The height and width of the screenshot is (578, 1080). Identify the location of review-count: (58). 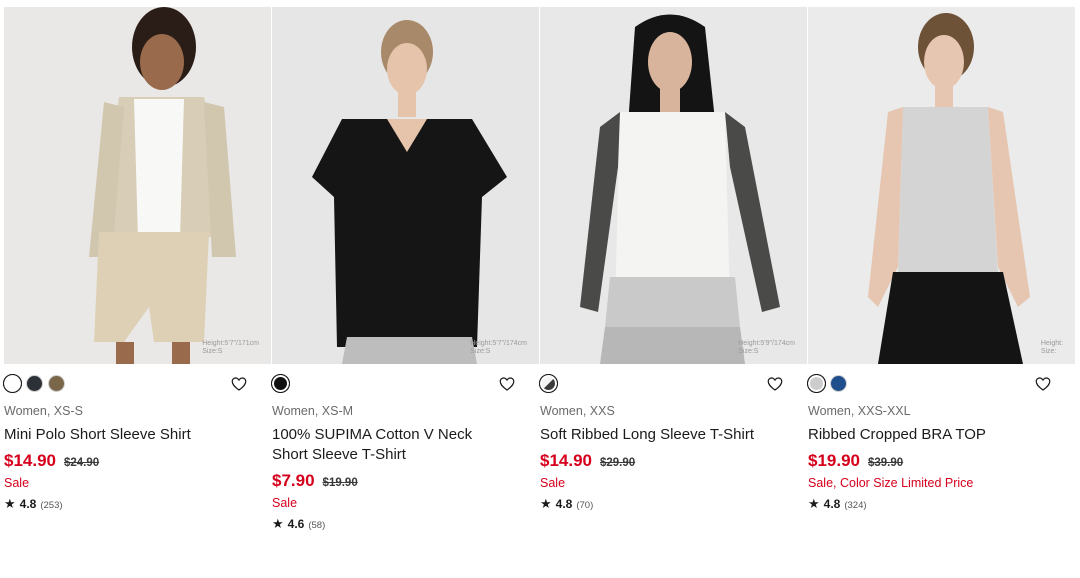
(317, 525).